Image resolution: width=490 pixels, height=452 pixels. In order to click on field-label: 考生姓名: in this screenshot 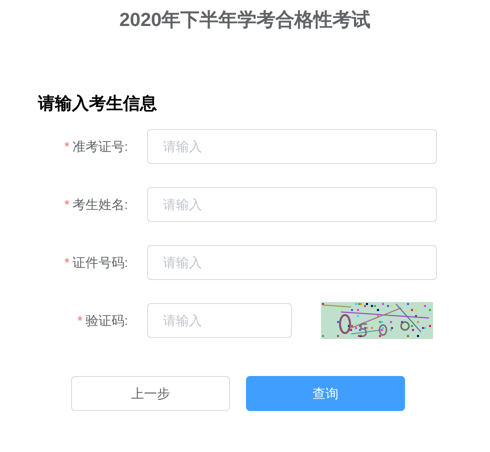, I will do `click(100, 205)`.